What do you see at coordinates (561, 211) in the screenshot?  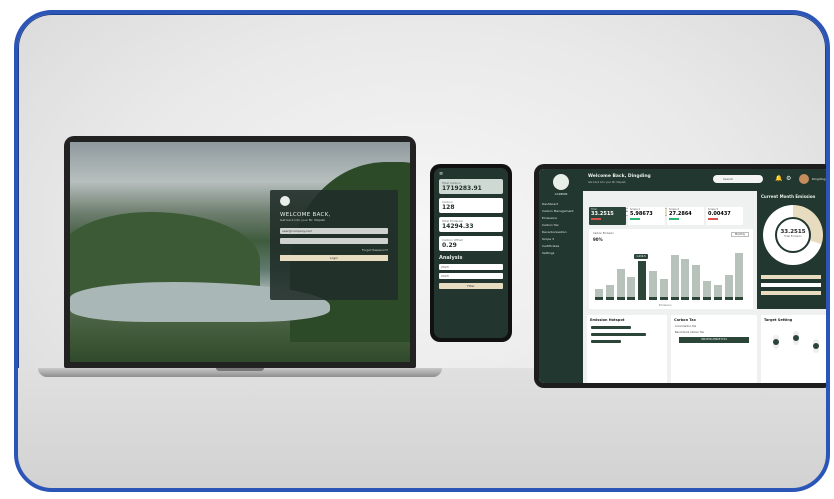 I see `sidebar-item-carbon-management: Carbon Management` at bounding box center [561, 211].